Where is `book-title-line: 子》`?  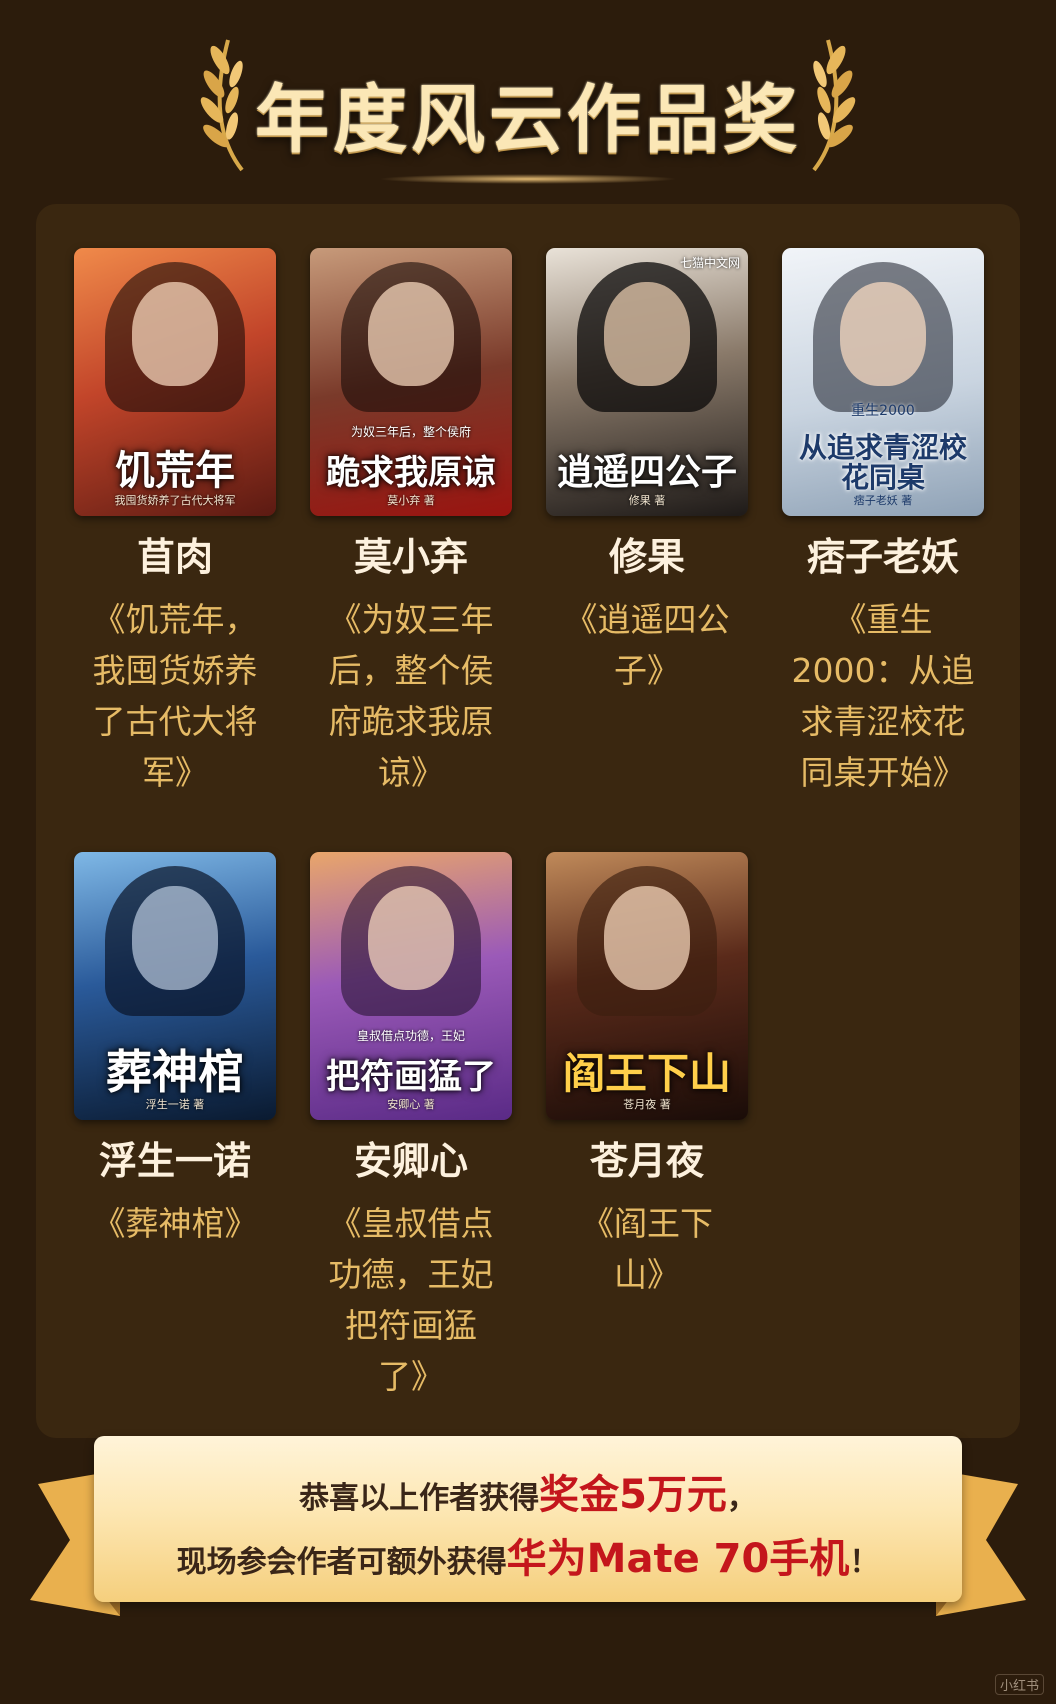 book-title-line: 子》 is located at coordinates (647, 670).